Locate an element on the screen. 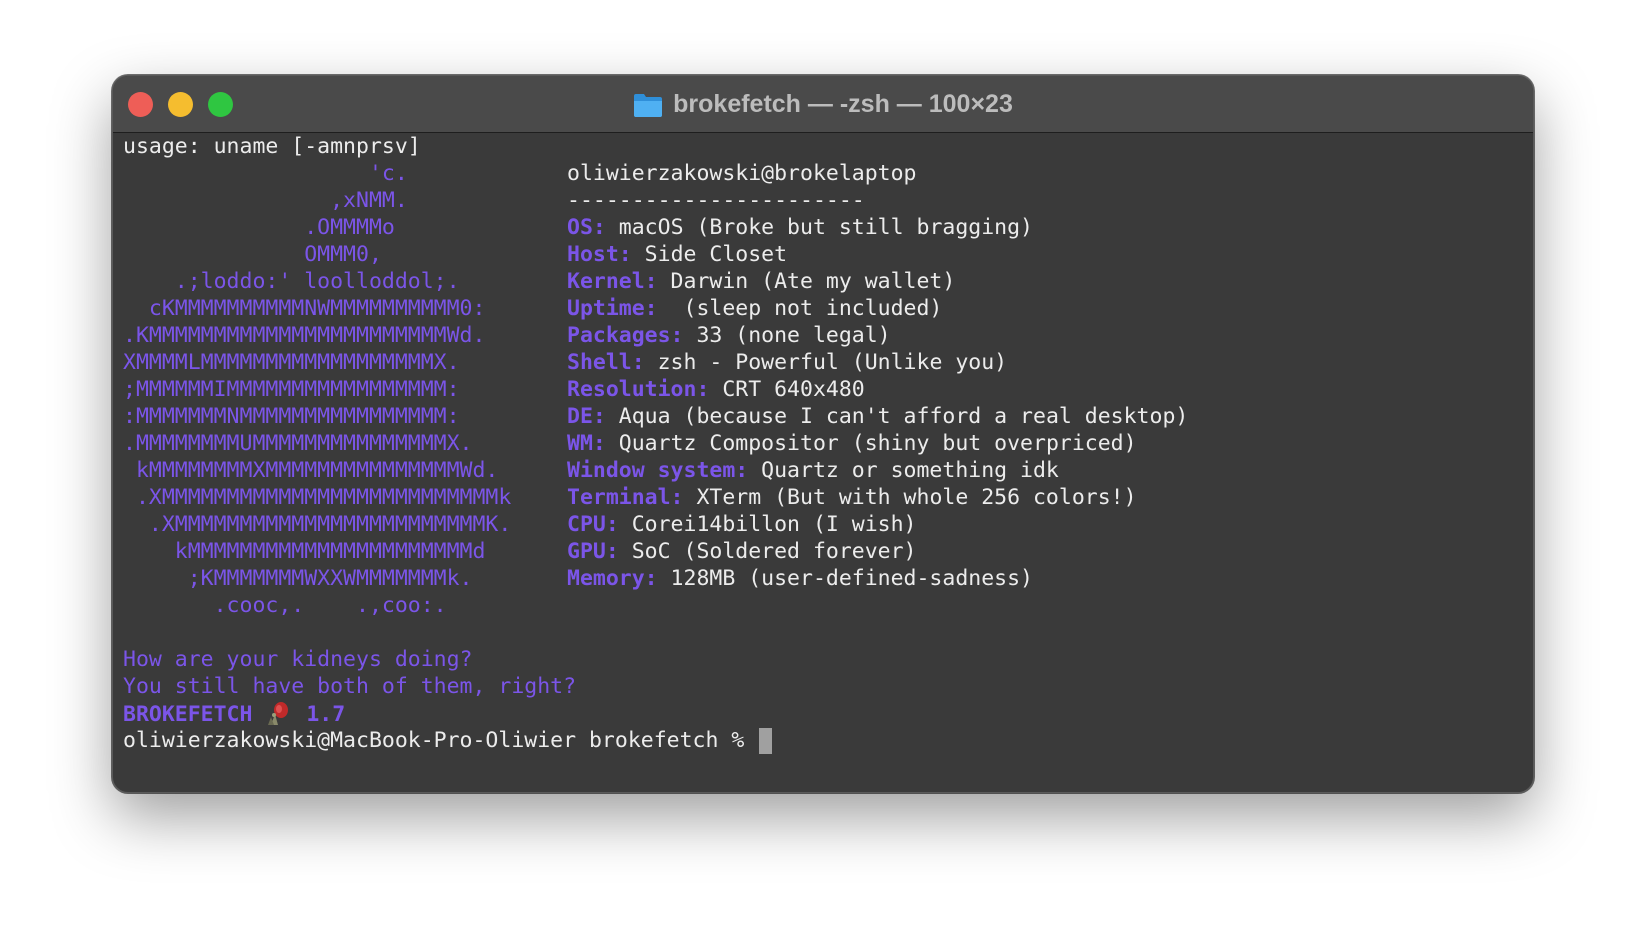 Image resolution: width=1644 pixels, height=938 pixels. info-value: XTerm (But with whole 256 colors!) is located at coordinates (910, 497).